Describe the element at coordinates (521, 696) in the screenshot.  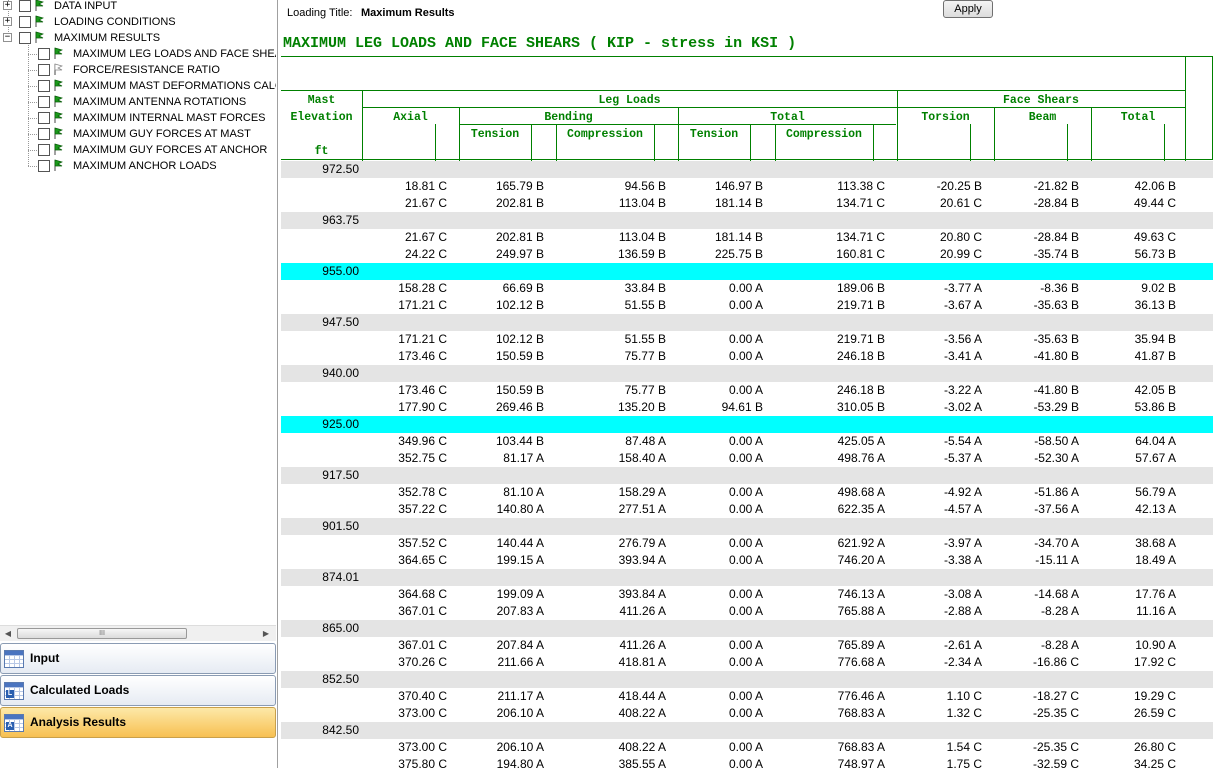
I see `table-cell: 211.17 A` at that location.